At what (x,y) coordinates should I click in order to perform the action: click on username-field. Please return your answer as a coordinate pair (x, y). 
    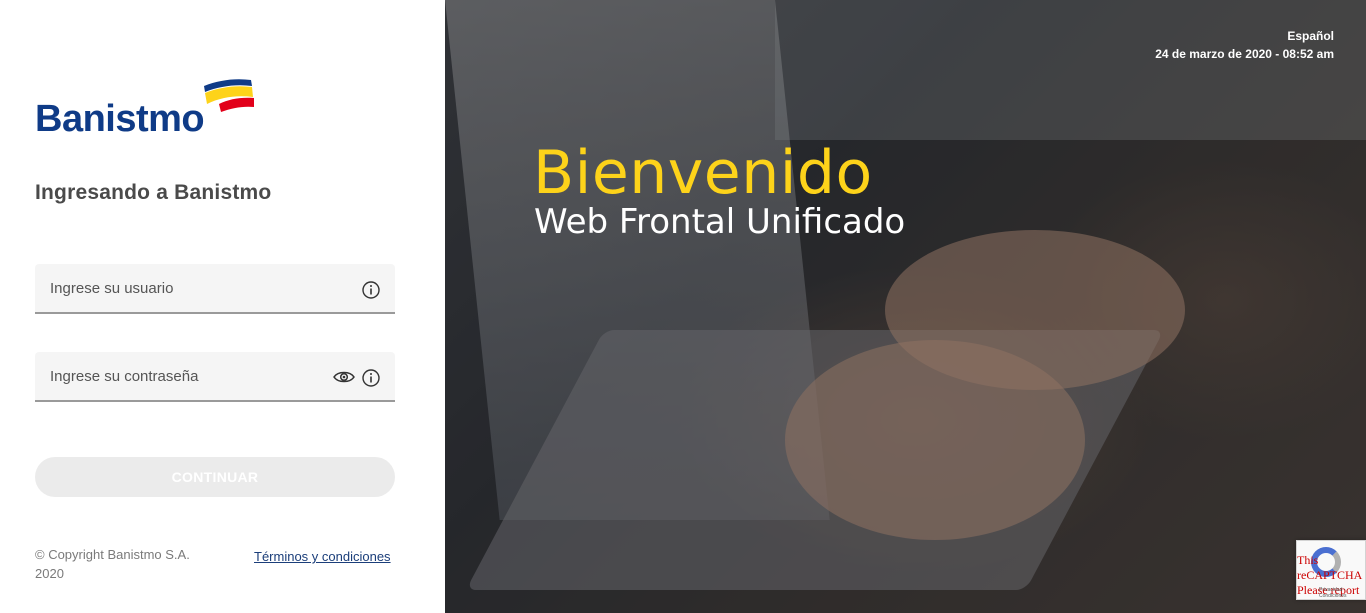
    Looking at the image, I should click on (215, 289).